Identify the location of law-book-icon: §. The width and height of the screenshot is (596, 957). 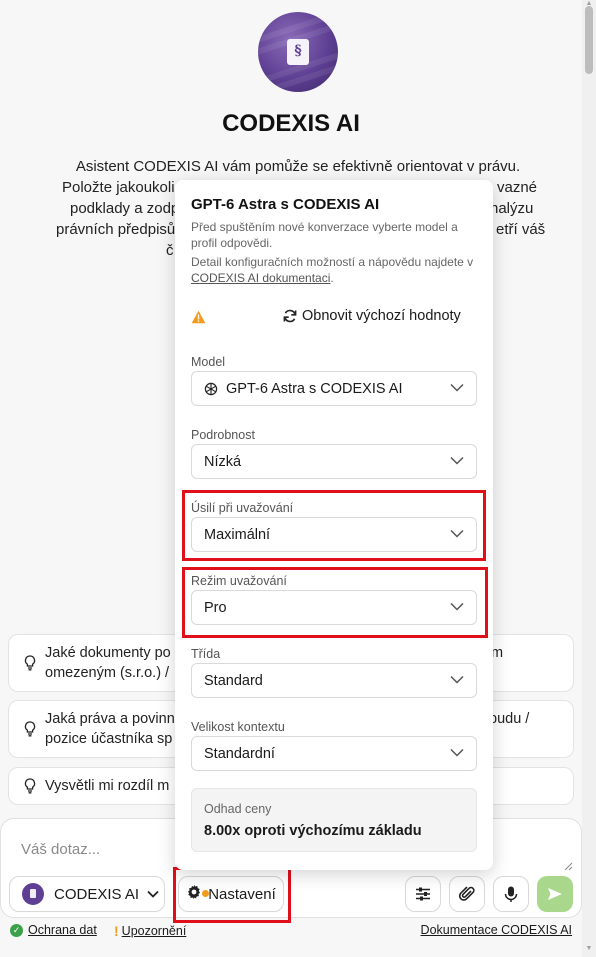
(298, 52).